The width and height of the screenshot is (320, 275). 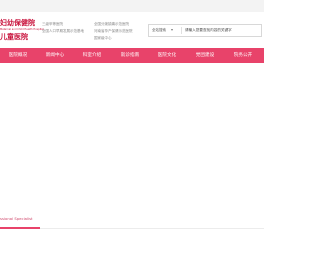 What do you see at coordinates (20, 228) in the screenshot?
I see `section-title-accent` at bounding box center [20, 228].